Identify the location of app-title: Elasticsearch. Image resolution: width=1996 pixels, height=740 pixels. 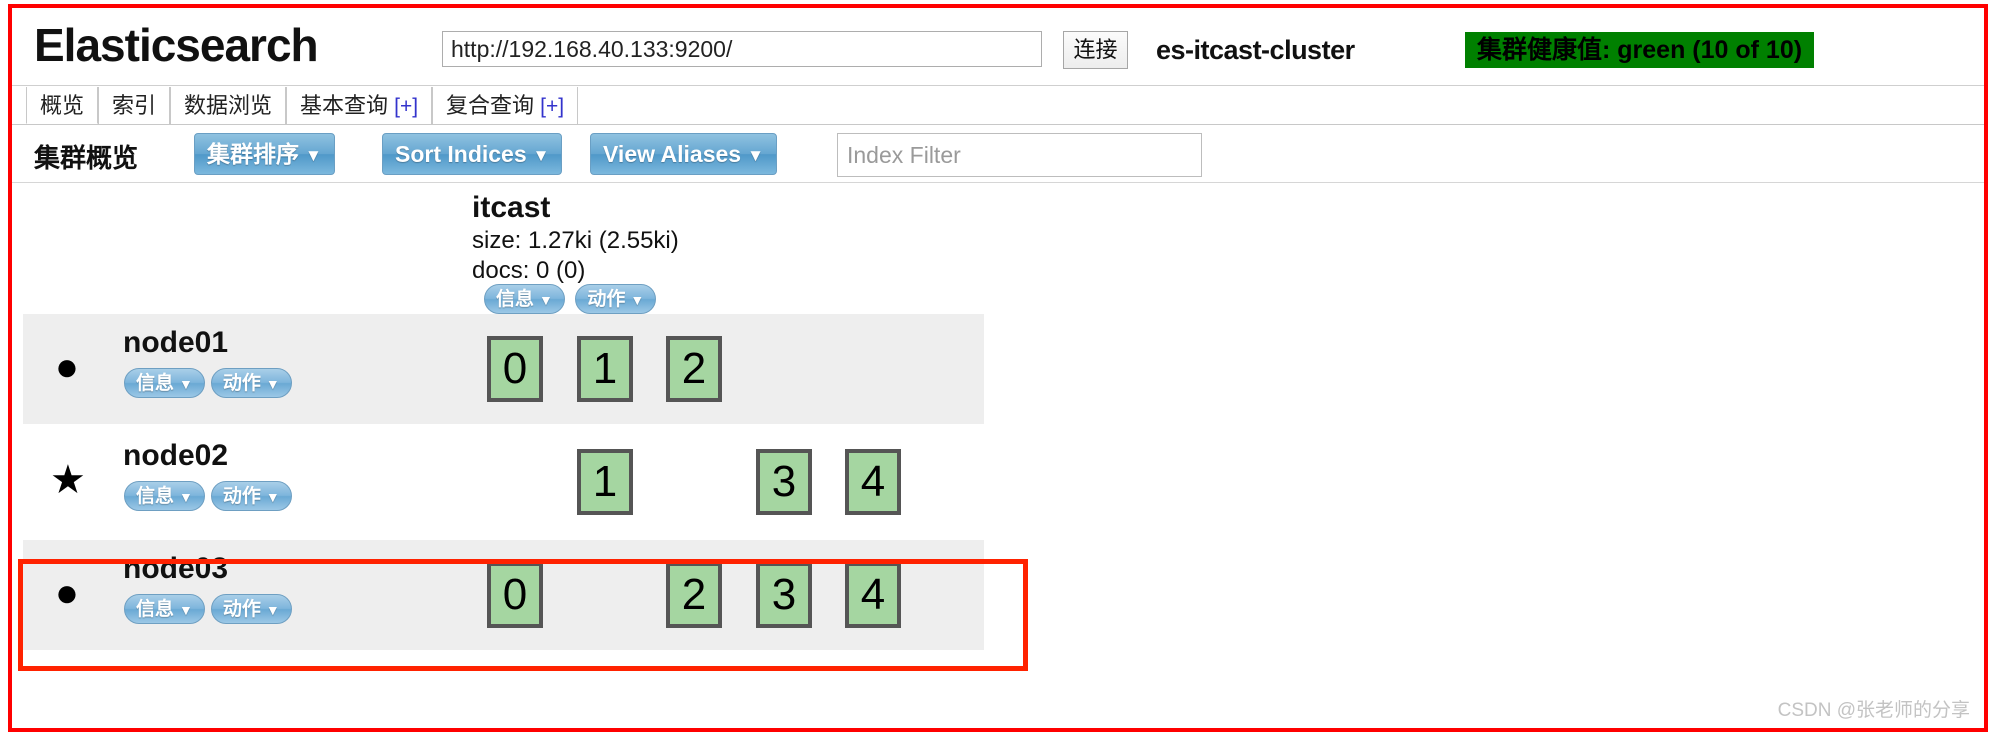
(176, 45).